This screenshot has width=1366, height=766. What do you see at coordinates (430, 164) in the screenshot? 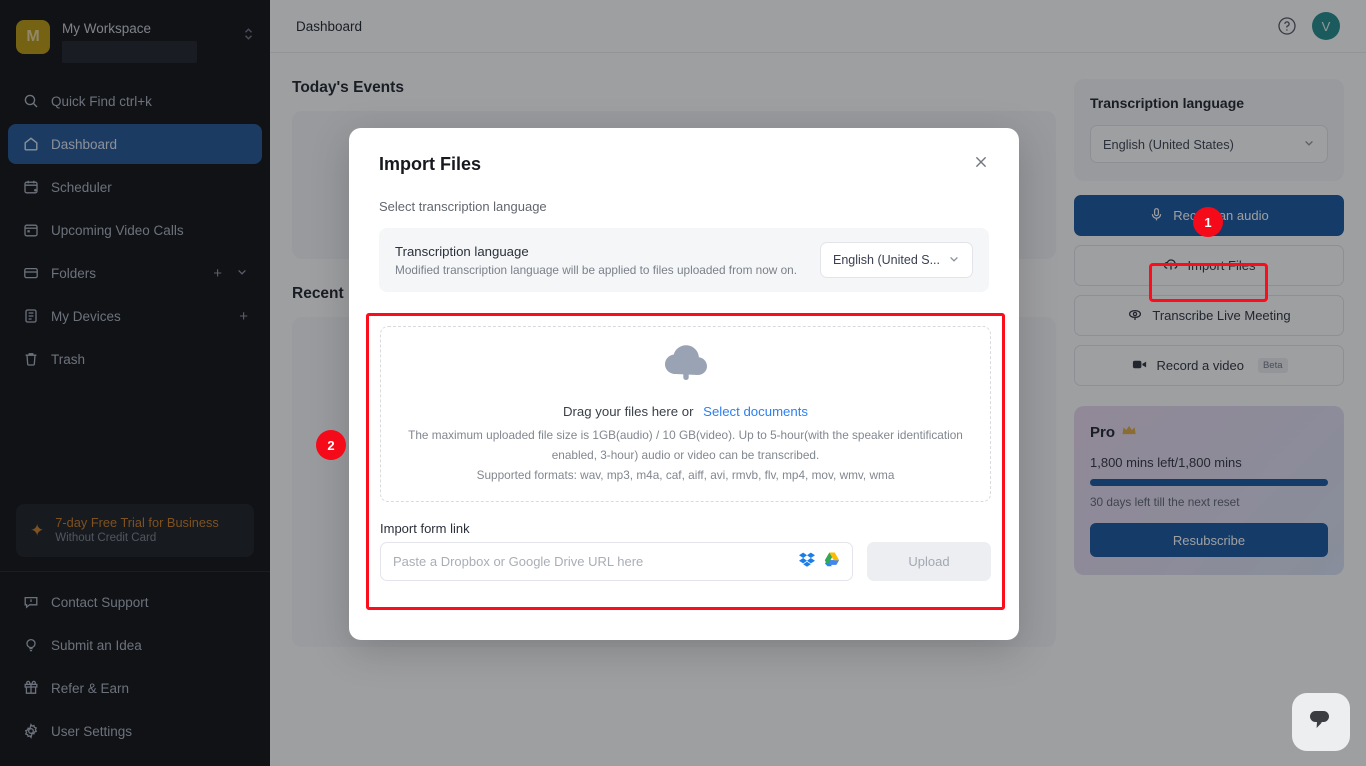
I see `modal-title: Import Files` at bounding box center [430, 164].